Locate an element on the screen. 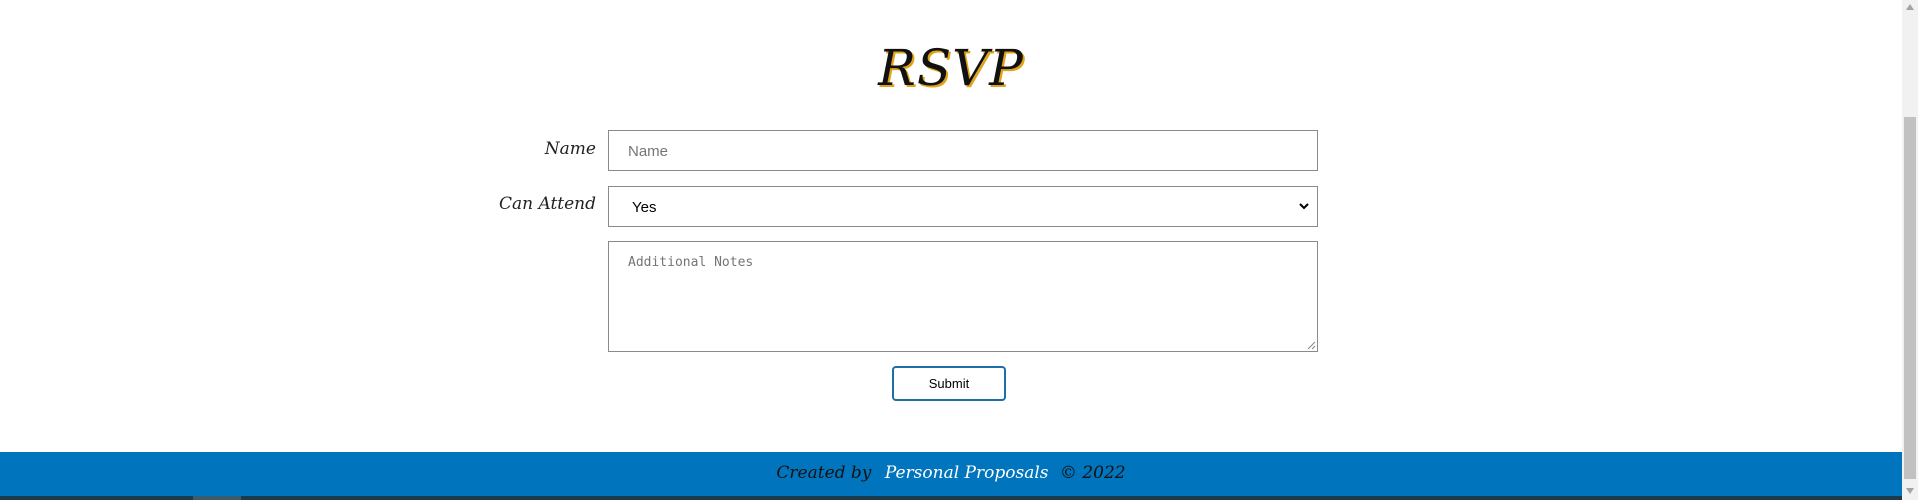 The width and height of the screenshot is (1918, 500). additional-notes-textarea: Additional Notes is located at coordinates (963, 296).